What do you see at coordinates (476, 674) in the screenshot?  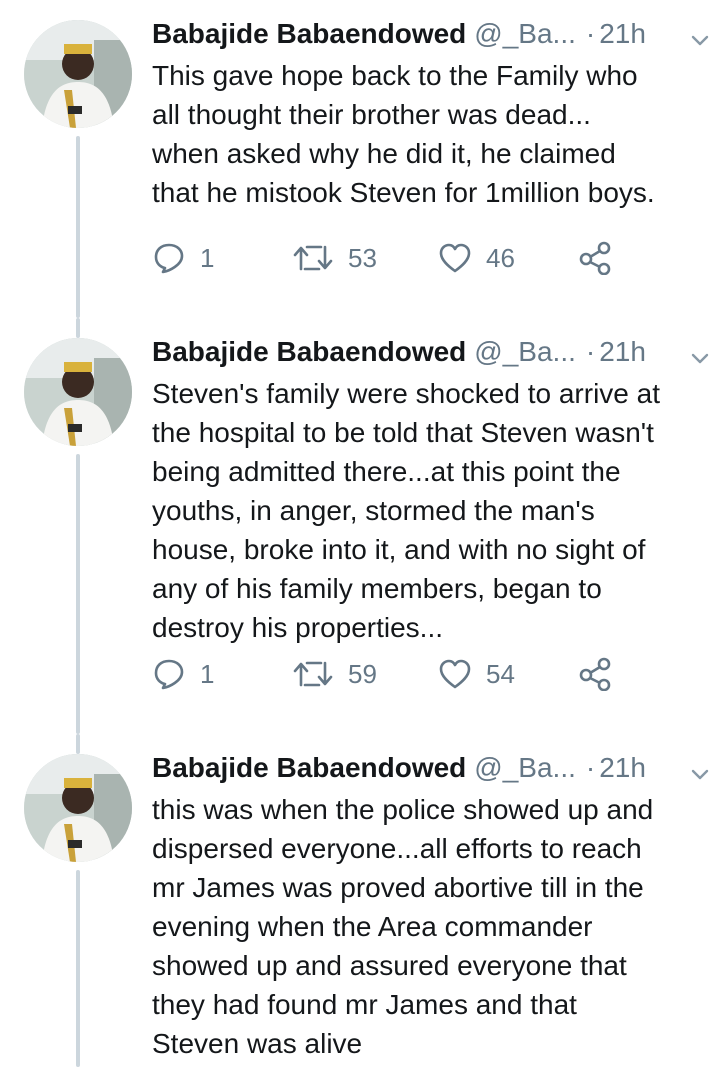 I see `like-button: 54` at bounding box center [476, 674].